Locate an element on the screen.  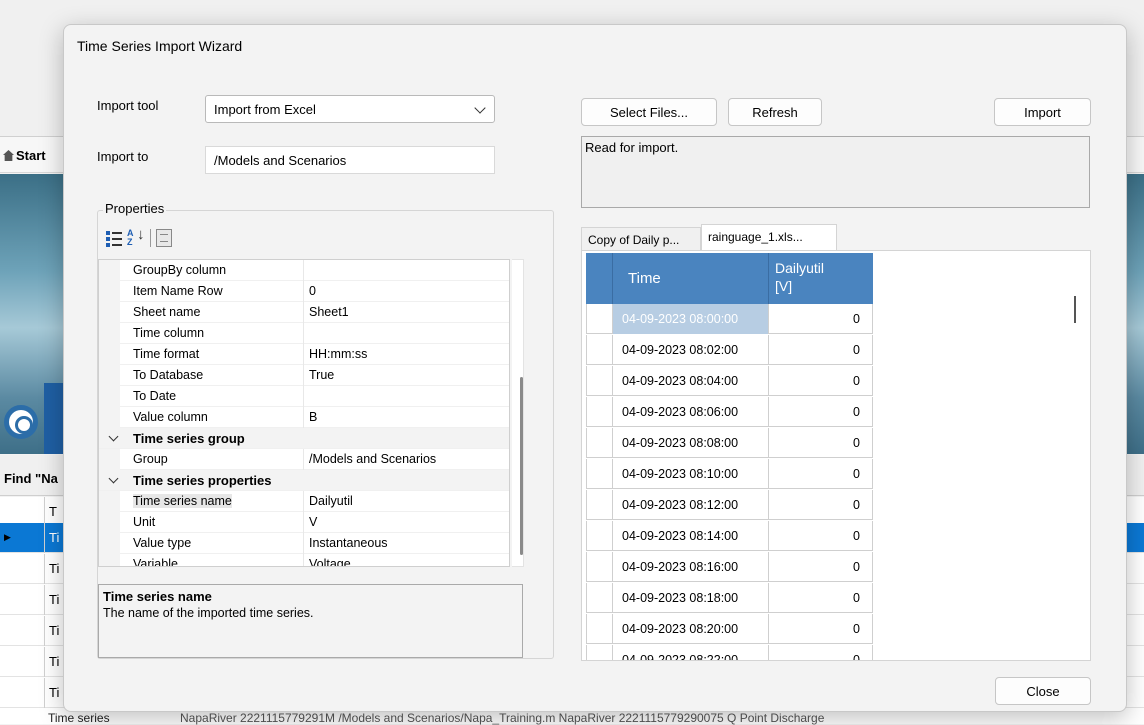
property-row-selected: Time series name Dailyutil is located at coordinates (304, 501).